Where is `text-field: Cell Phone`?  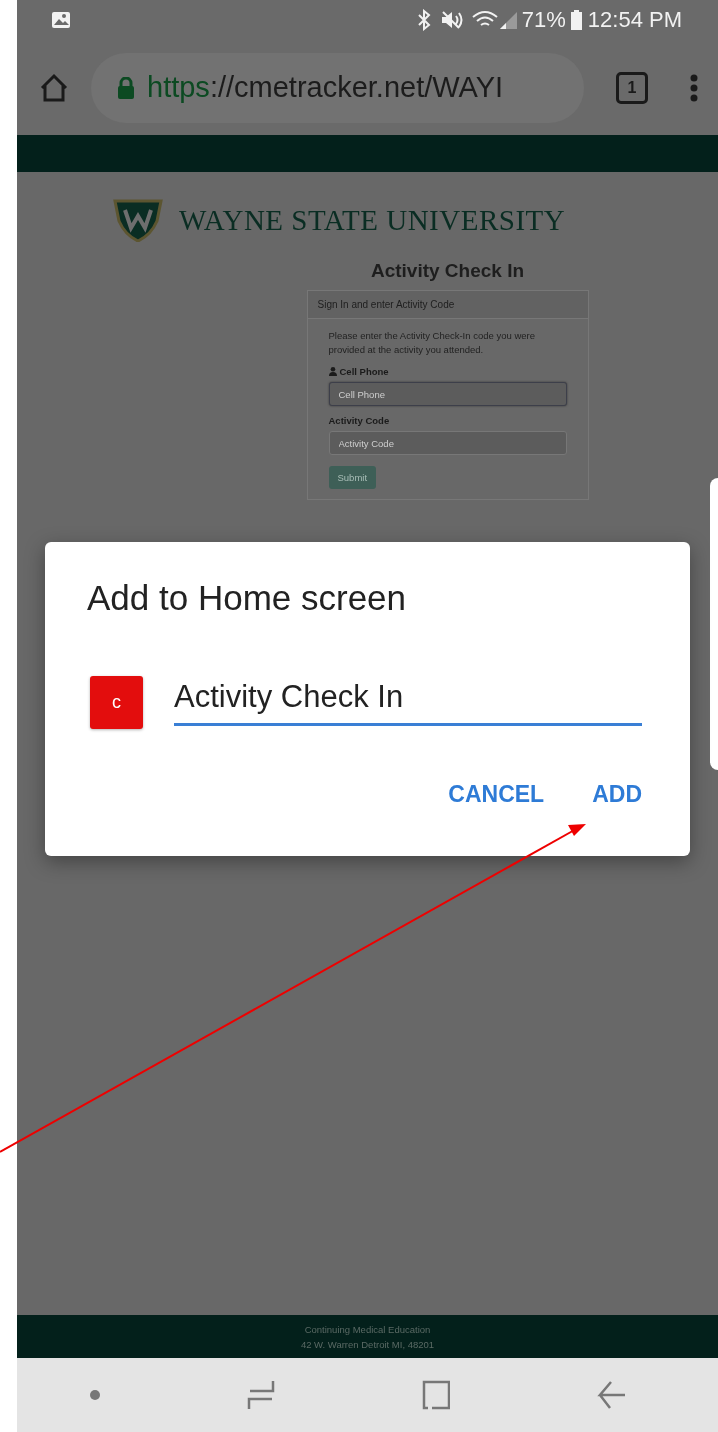
text-field: Cell Phone is located at coordinates (447, 394).